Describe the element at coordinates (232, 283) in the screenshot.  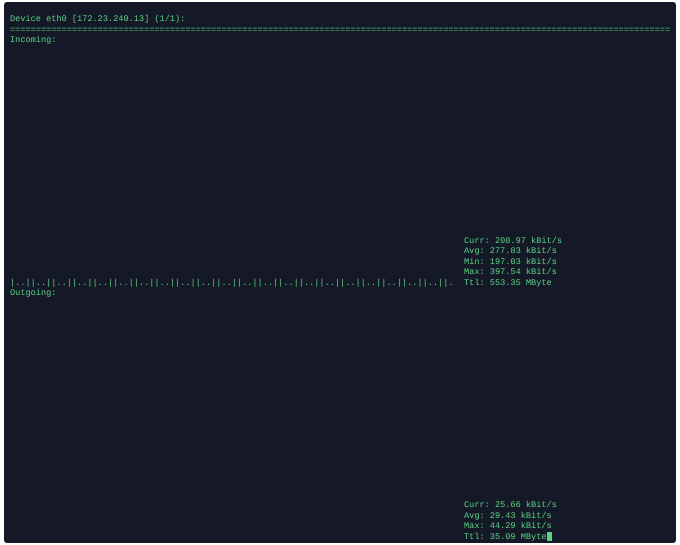
I see `traffic-graph: |..||..||..||..||..||..||..||..||..||..||..||..||..||..||..||..||..||..||..||..||..||.` at that location.